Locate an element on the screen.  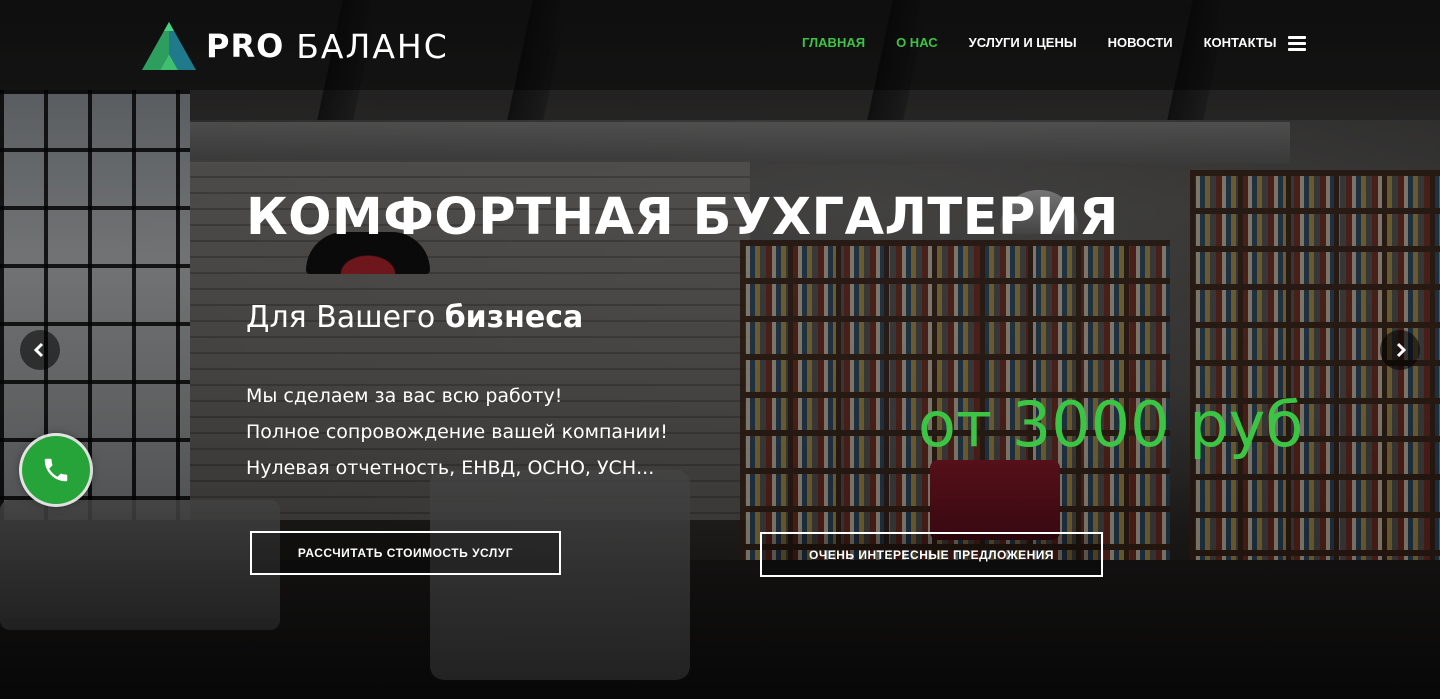
special-offers-button: ОЧЕНЬ ИНТЕРЕСНЫЕ ПРЕДЛОЖЕНИЯ is located at coordinates (931, 554).